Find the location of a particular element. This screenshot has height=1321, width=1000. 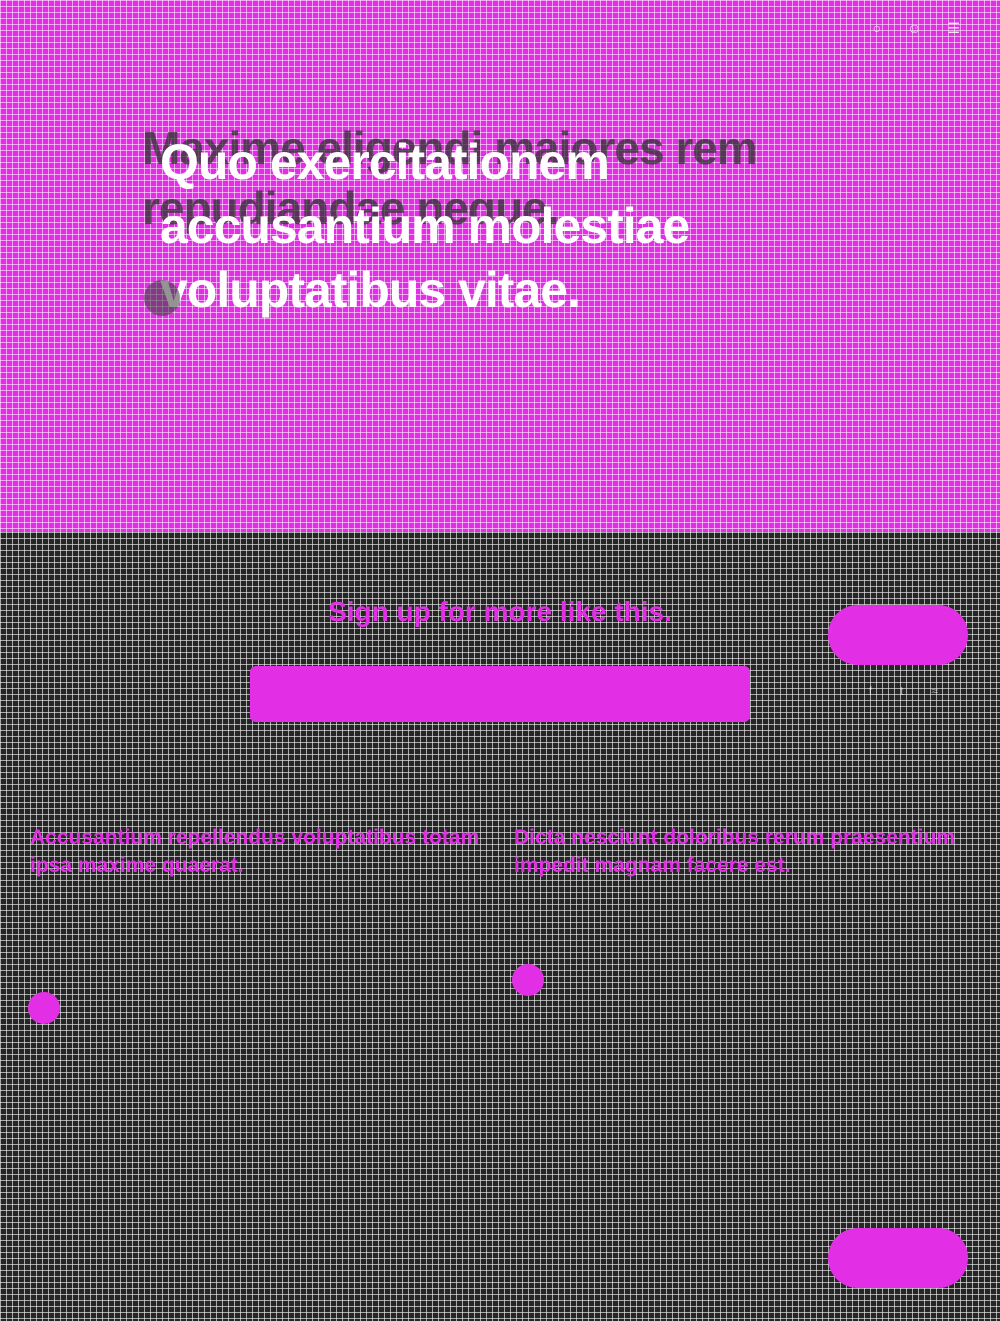

author-avatar is located at coordinates (162, 298).